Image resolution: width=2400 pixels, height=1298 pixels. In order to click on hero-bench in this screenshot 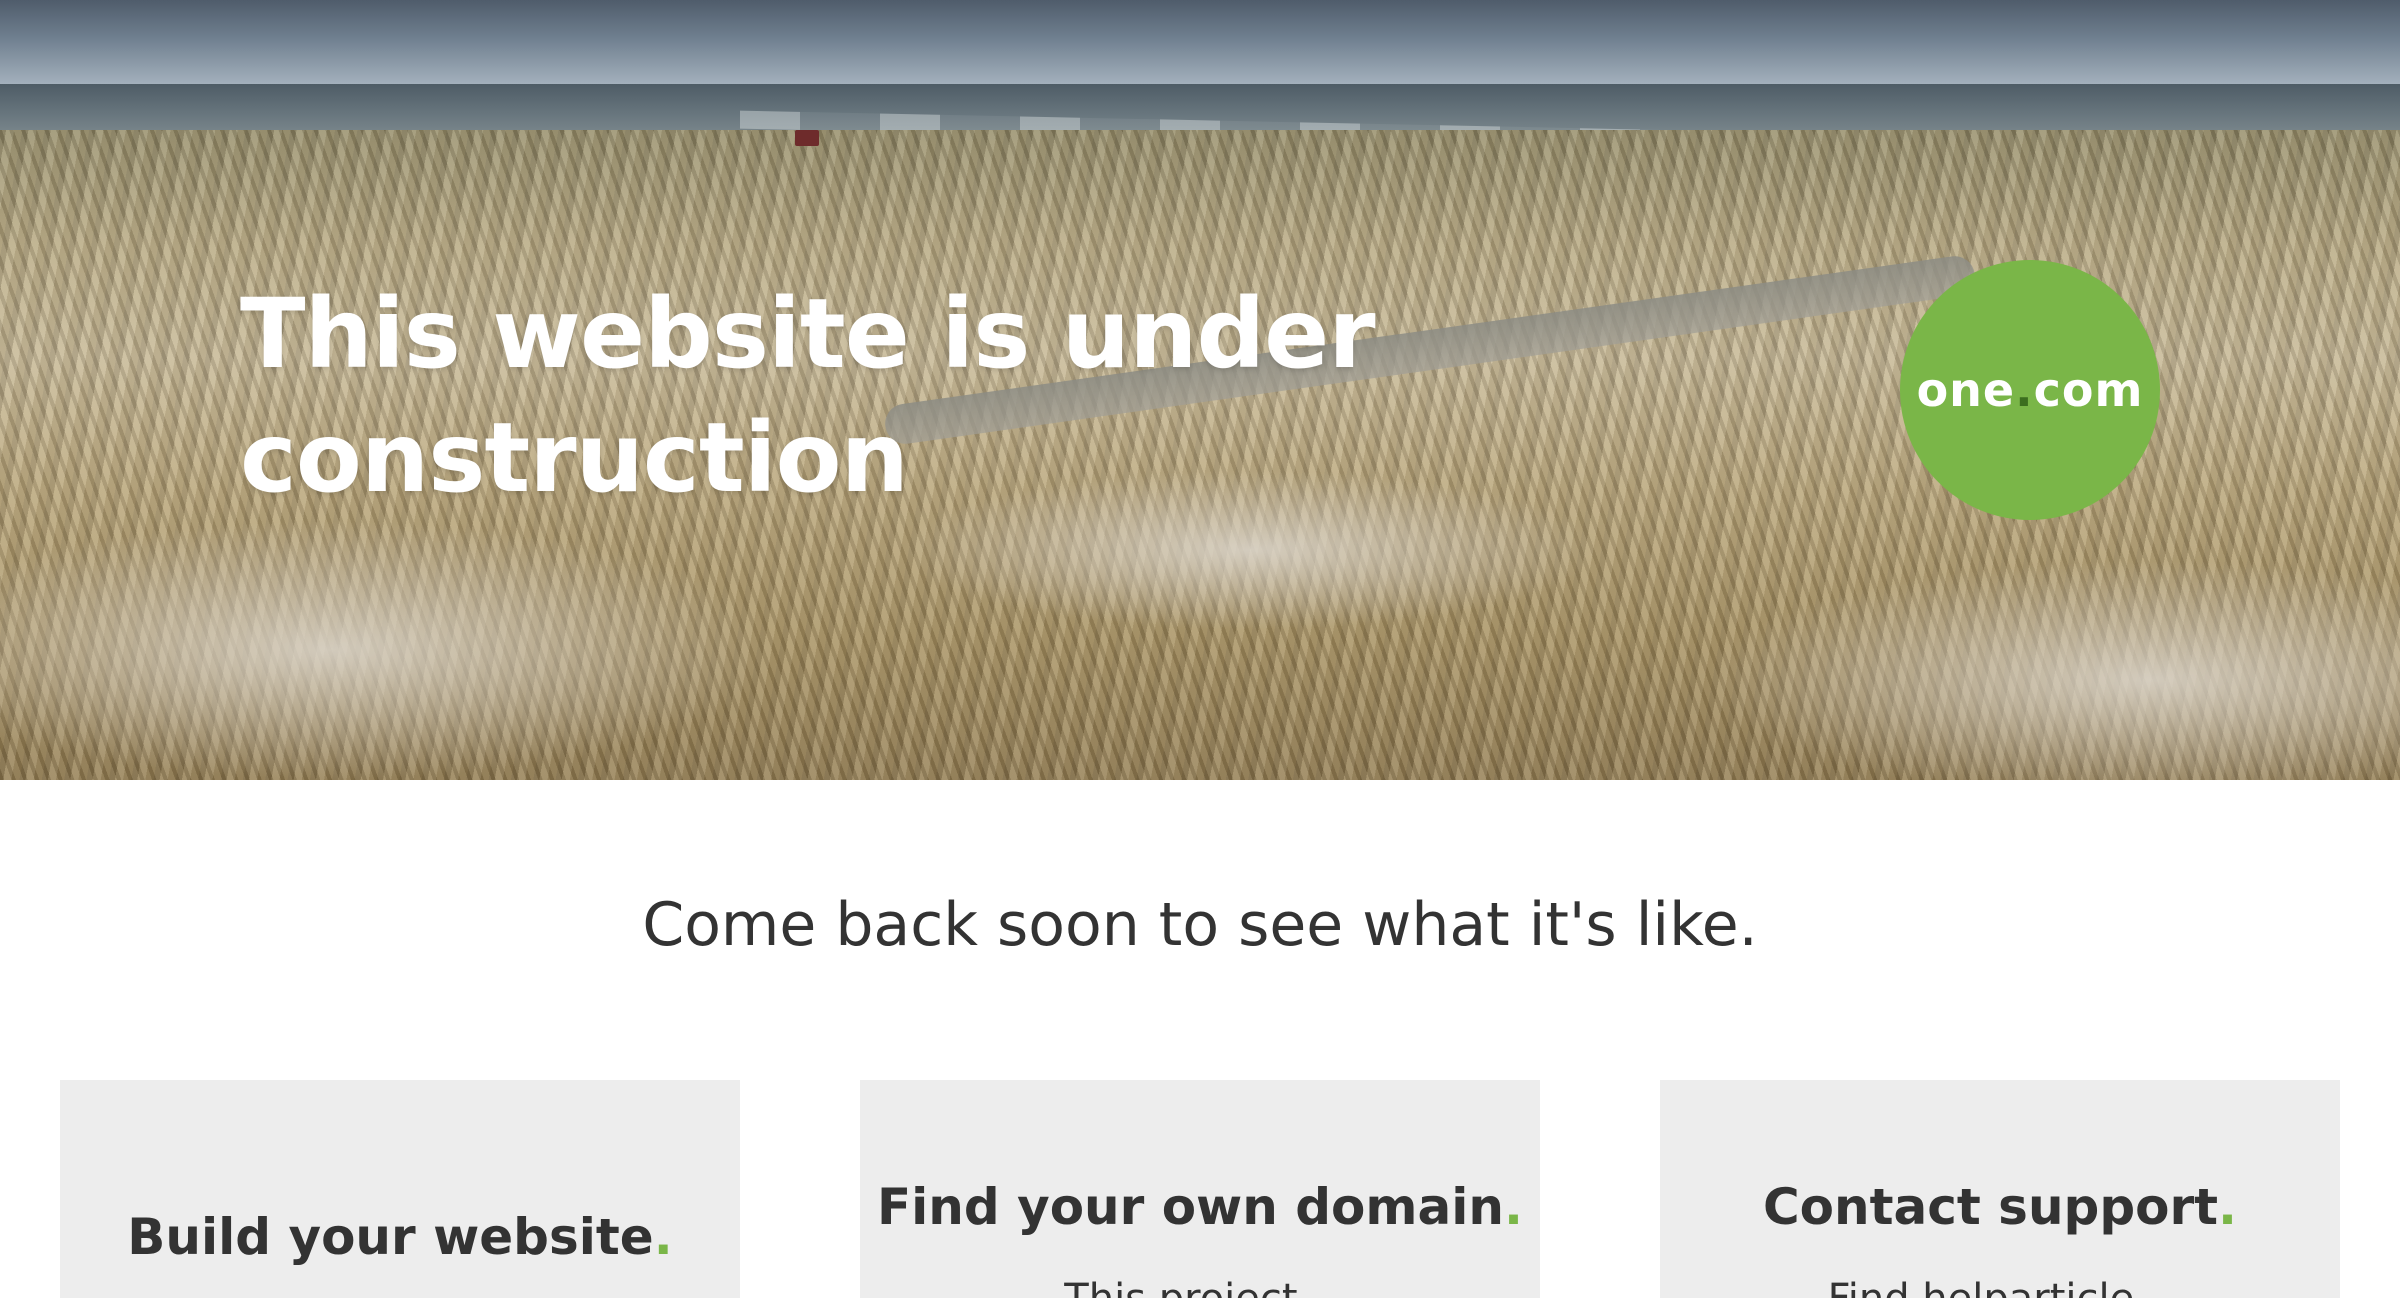, I will do `click(807, 138)`.